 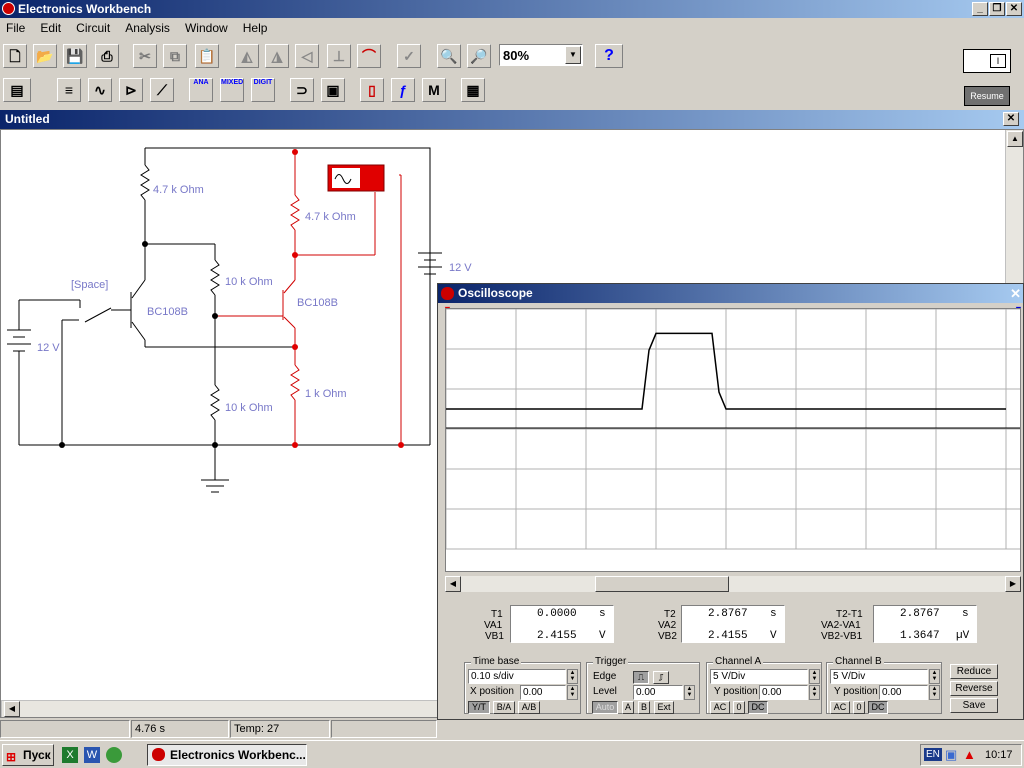 What do you see at coordinates (572, 676) in the screenshot?
I see `timebase-spin-icon: ▲ ▼` at bounding box center [572, 676].